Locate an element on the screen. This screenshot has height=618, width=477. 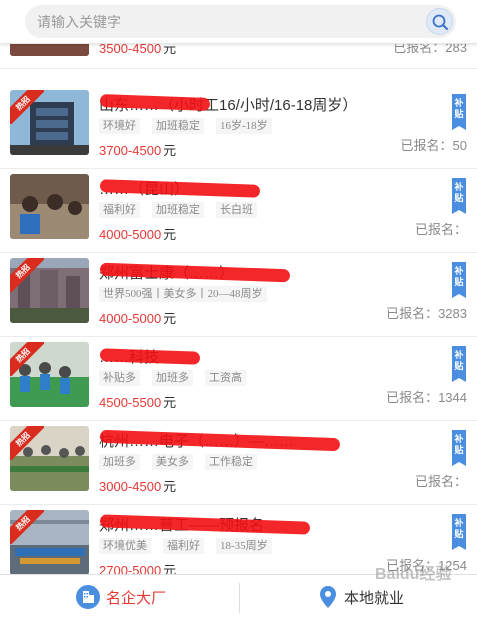
nav-famous-companies-label: 名企大厂 is located at coordinates (136, 598).